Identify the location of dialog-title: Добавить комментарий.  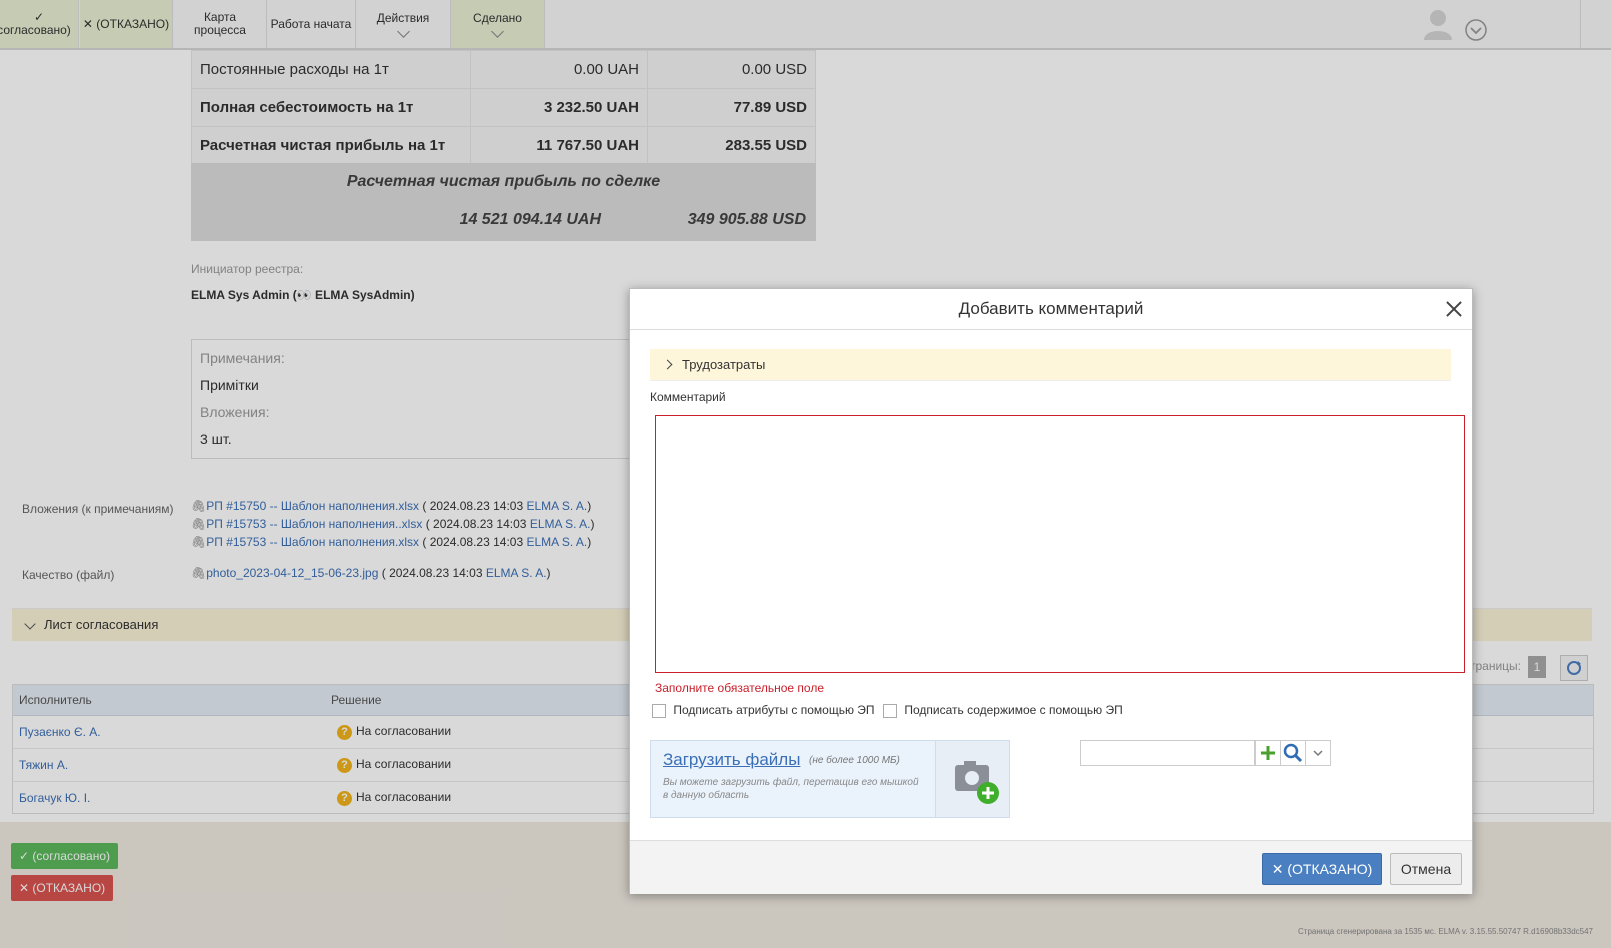
(1051, 309).